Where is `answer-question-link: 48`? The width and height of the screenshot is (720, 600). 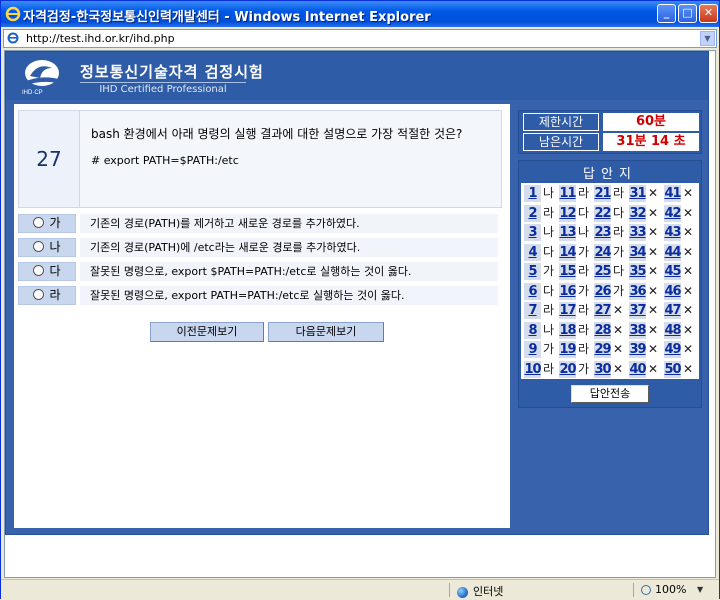
answer-question-link: 48 is located at coordinates (673, 330).